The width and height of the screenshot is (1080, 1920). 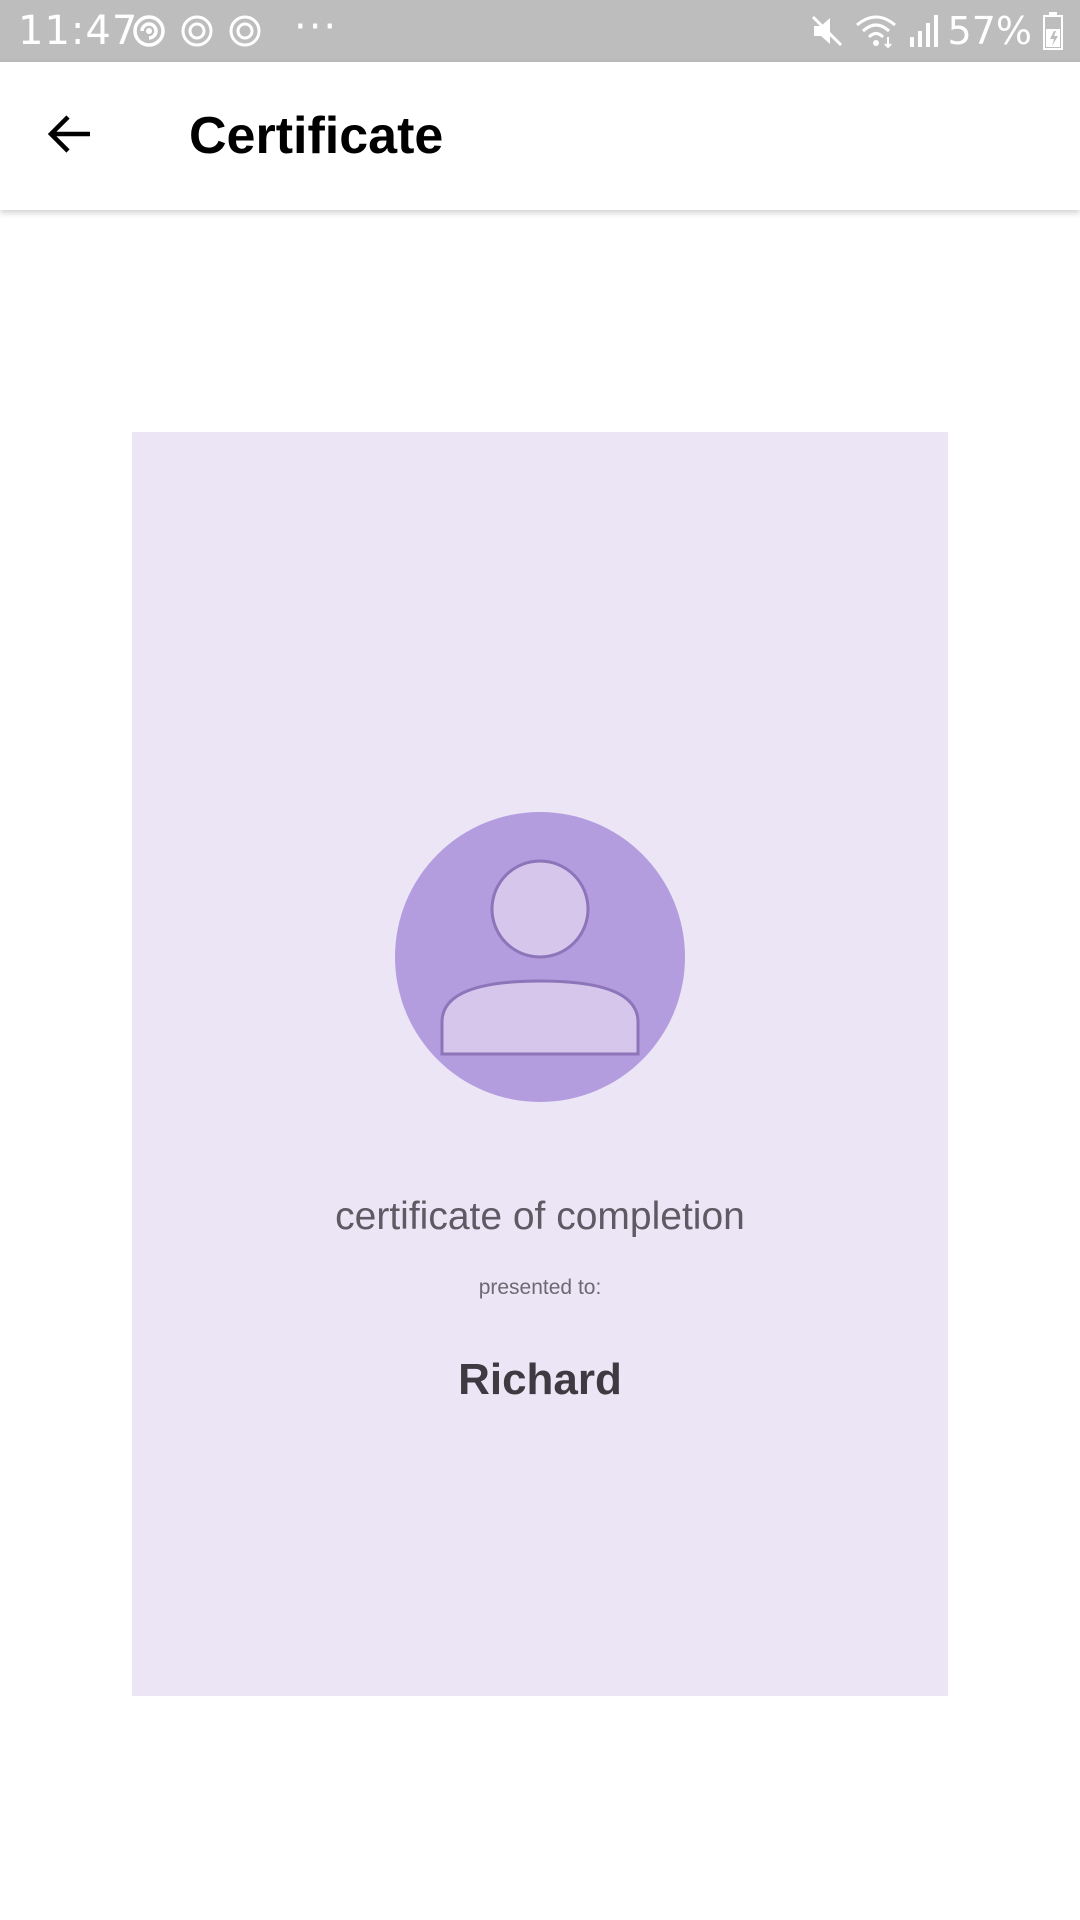 I want to click on arrow-left-icon, so click(x=70, y=136).